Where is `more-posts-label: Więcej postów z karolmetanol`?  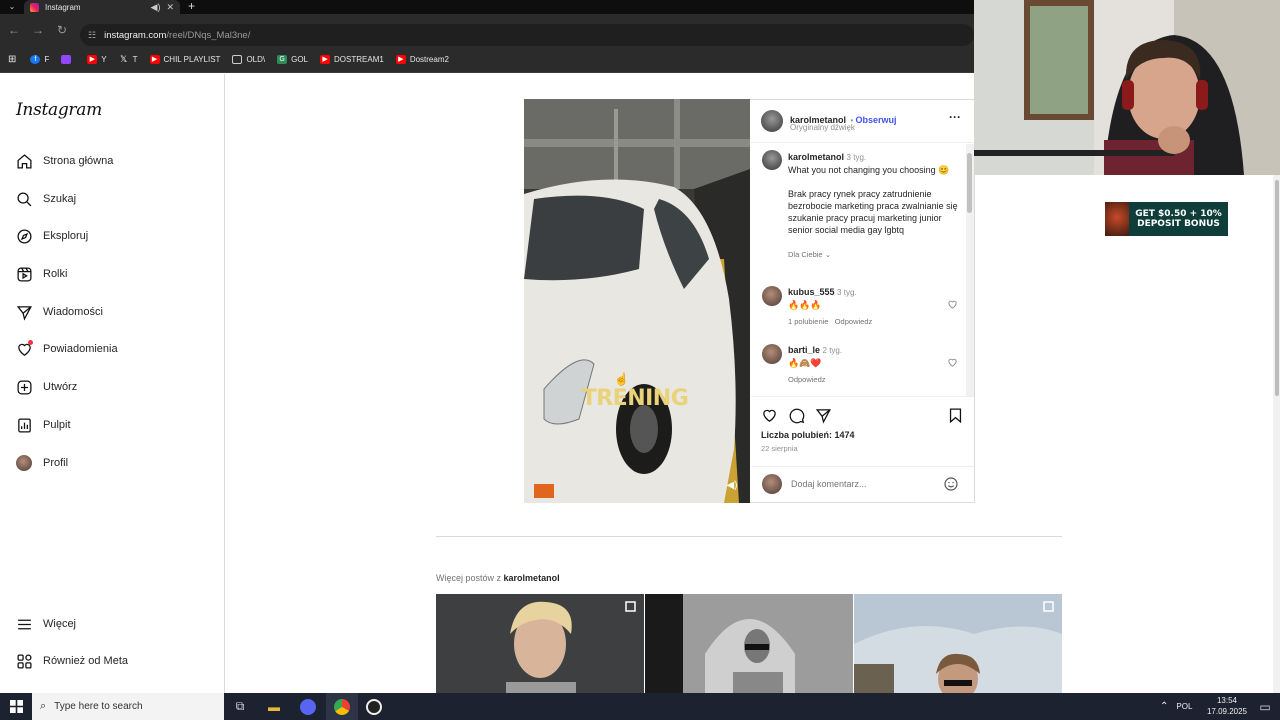 more-posts-label: Więcej postów z karolmetanol is located at coordinates (498, 578).